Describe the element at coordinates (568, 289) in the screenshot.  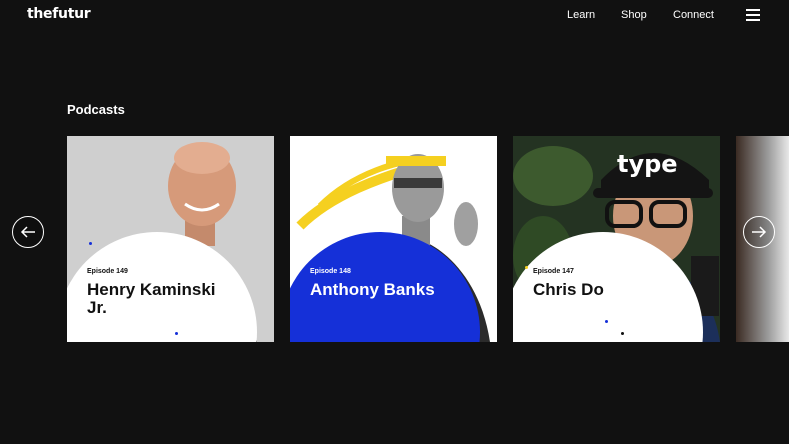
I see `guest-name: Chris Do` at that location.